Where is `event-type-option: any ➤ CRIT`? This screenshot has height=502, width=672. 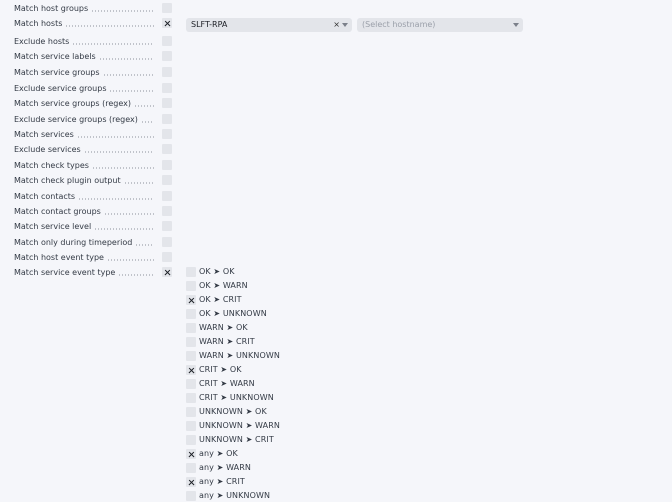
event-type-option: any ➤ CRIT is located at coordinates (251, 482).